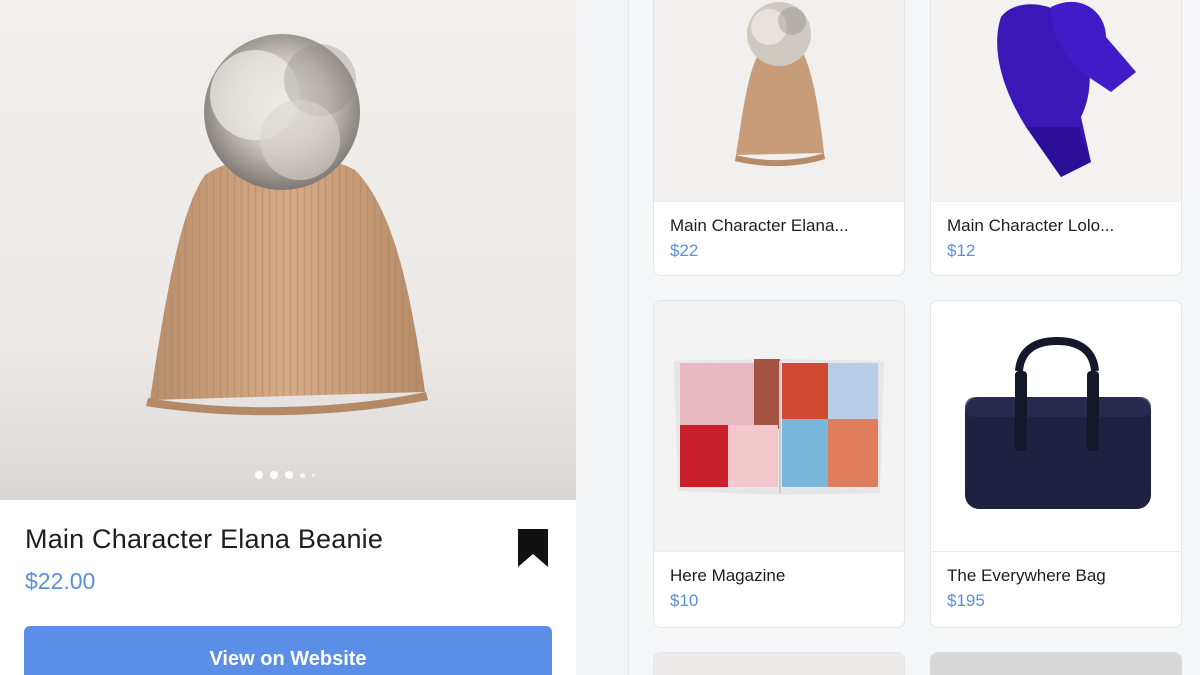 This screenshot has width=1200, height=675. What do you see at coordinates (1056, 238) in the screenshot?
I see `product-card-info: Main Character Lolo... $12` at bounding box center [1056, 238].